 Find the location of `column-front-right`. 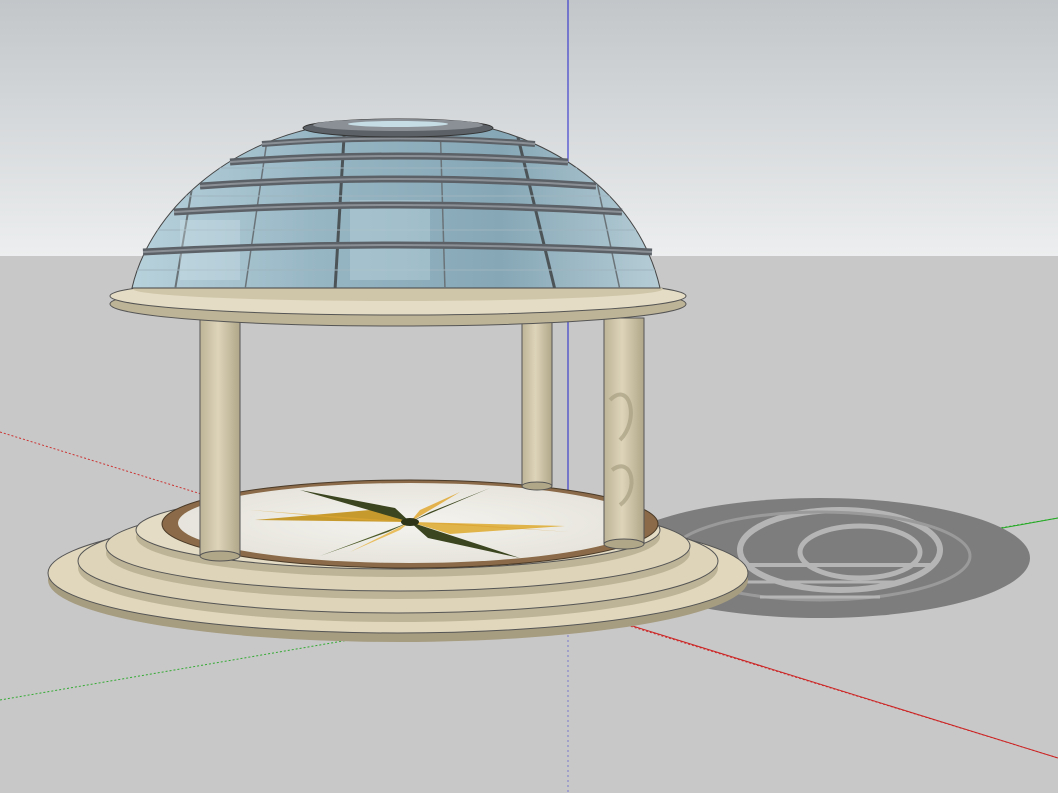

column-front-right is located at coordinates (624, 433).